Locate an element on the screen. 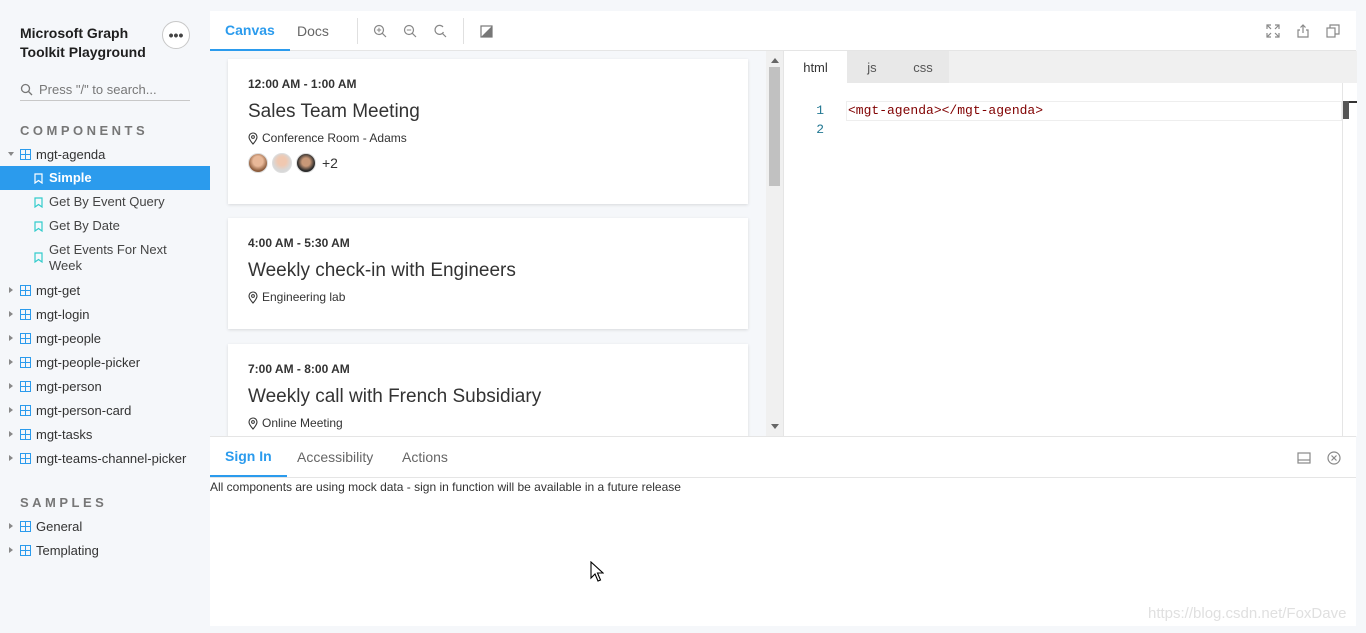 This screenshot has height=633, width=1366. tab-sign-in: Sign In is located at coordinates (248, 457).